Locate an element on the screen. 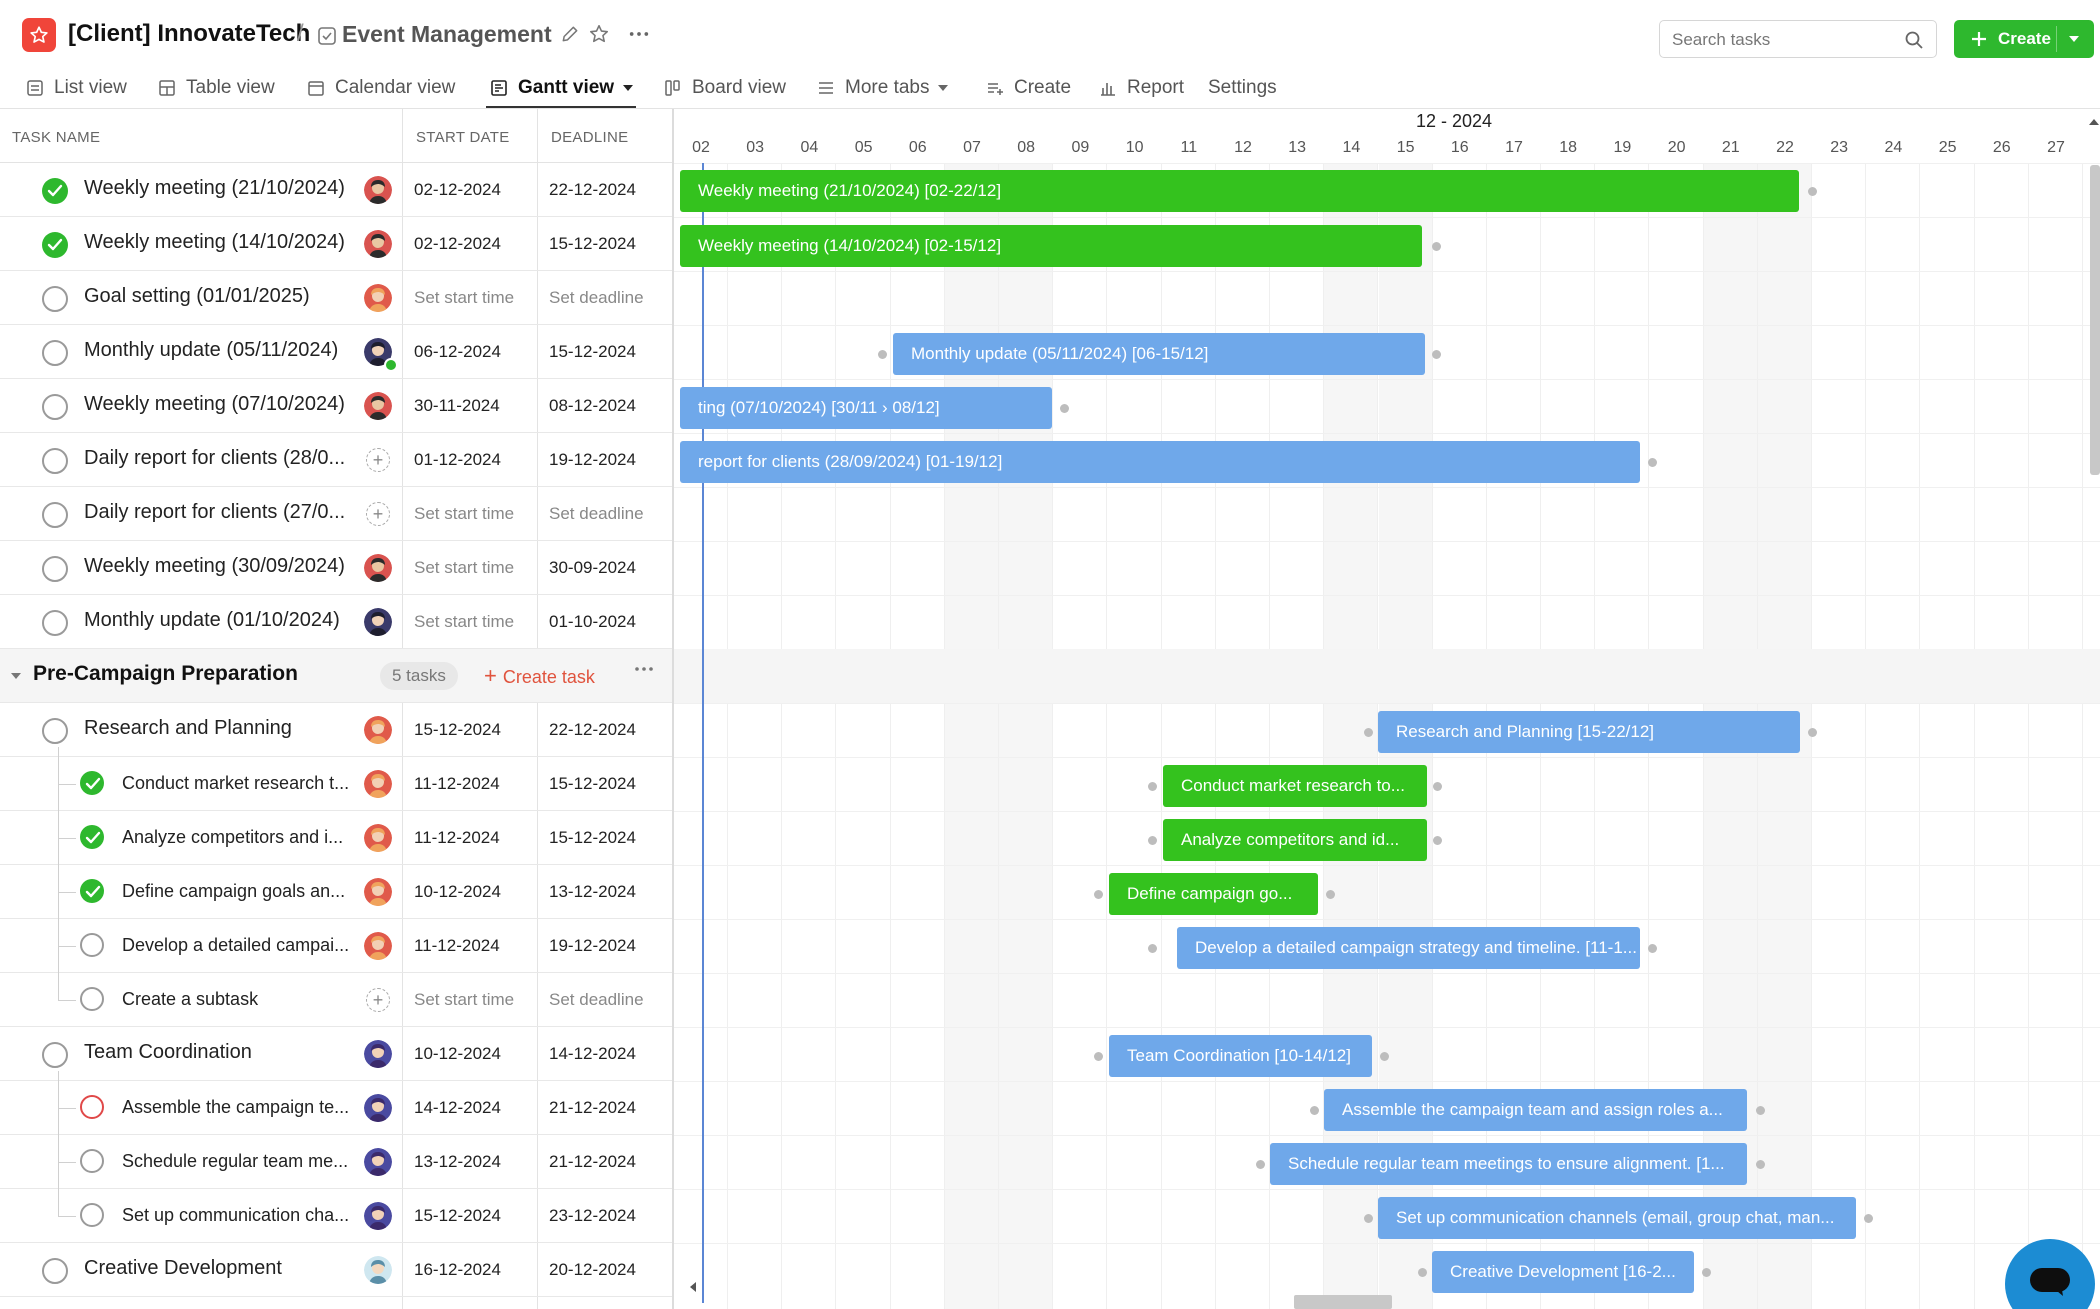 The width and height of the screenshot is (2100, 1309). tab-table-view: Table view is located at coordinates (216, 88).